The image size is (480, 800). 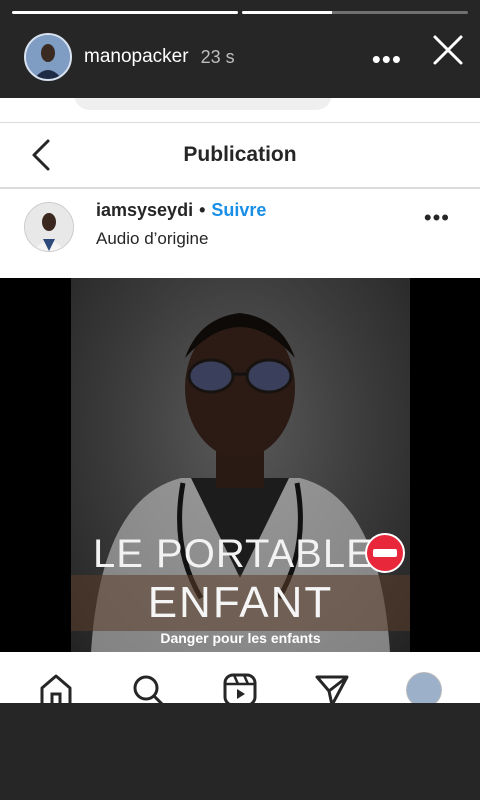 I want to click on search-icon, so click(x=148, y=687).